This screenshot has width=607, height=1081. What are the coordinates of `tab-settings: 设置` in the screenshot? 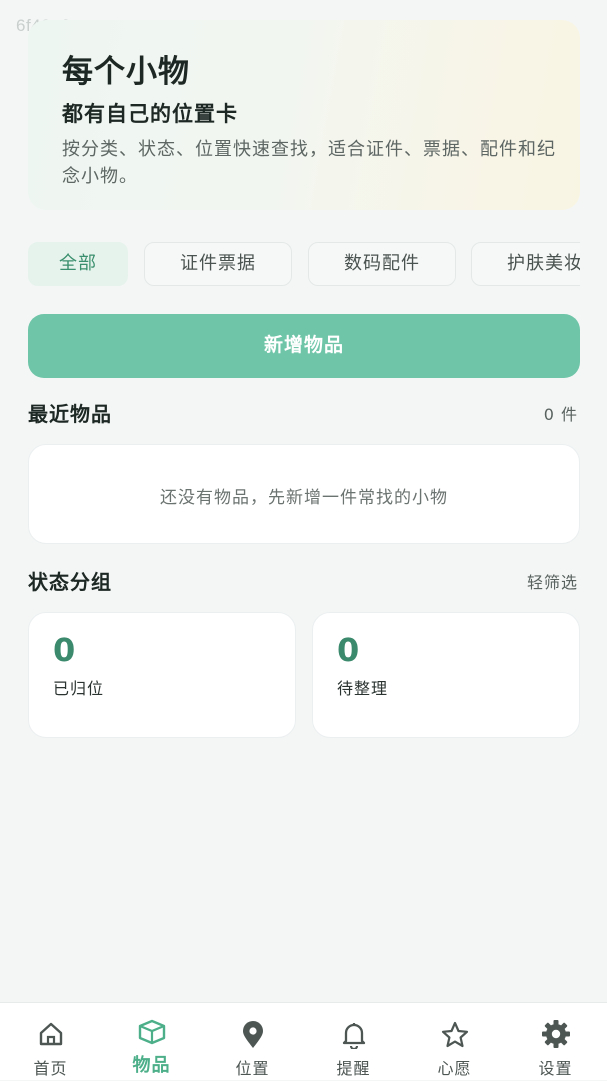 It's located at (555, 1042).